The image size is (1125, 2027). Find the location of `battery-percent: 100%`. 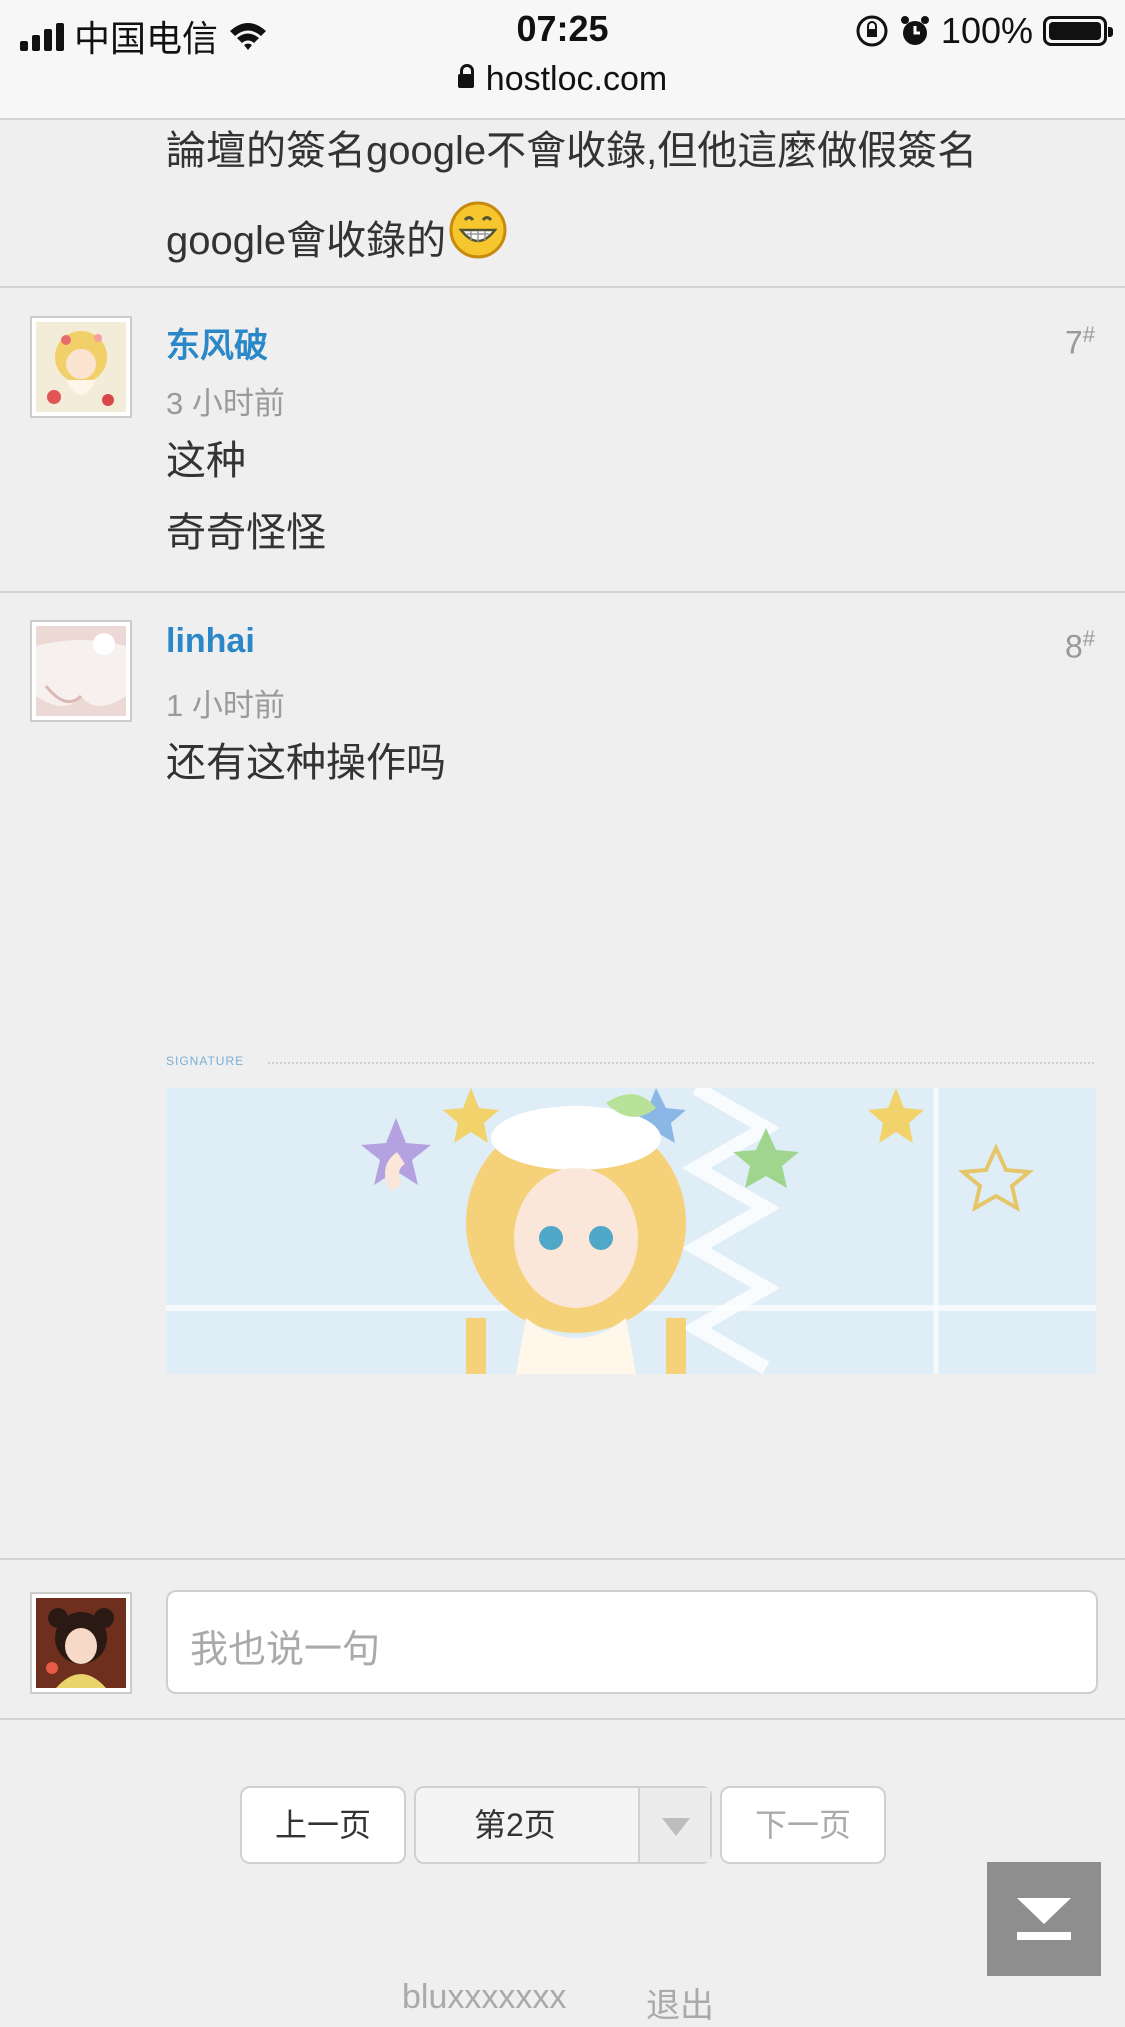

battery-percent: 100% is located at coordinates (986, 30).